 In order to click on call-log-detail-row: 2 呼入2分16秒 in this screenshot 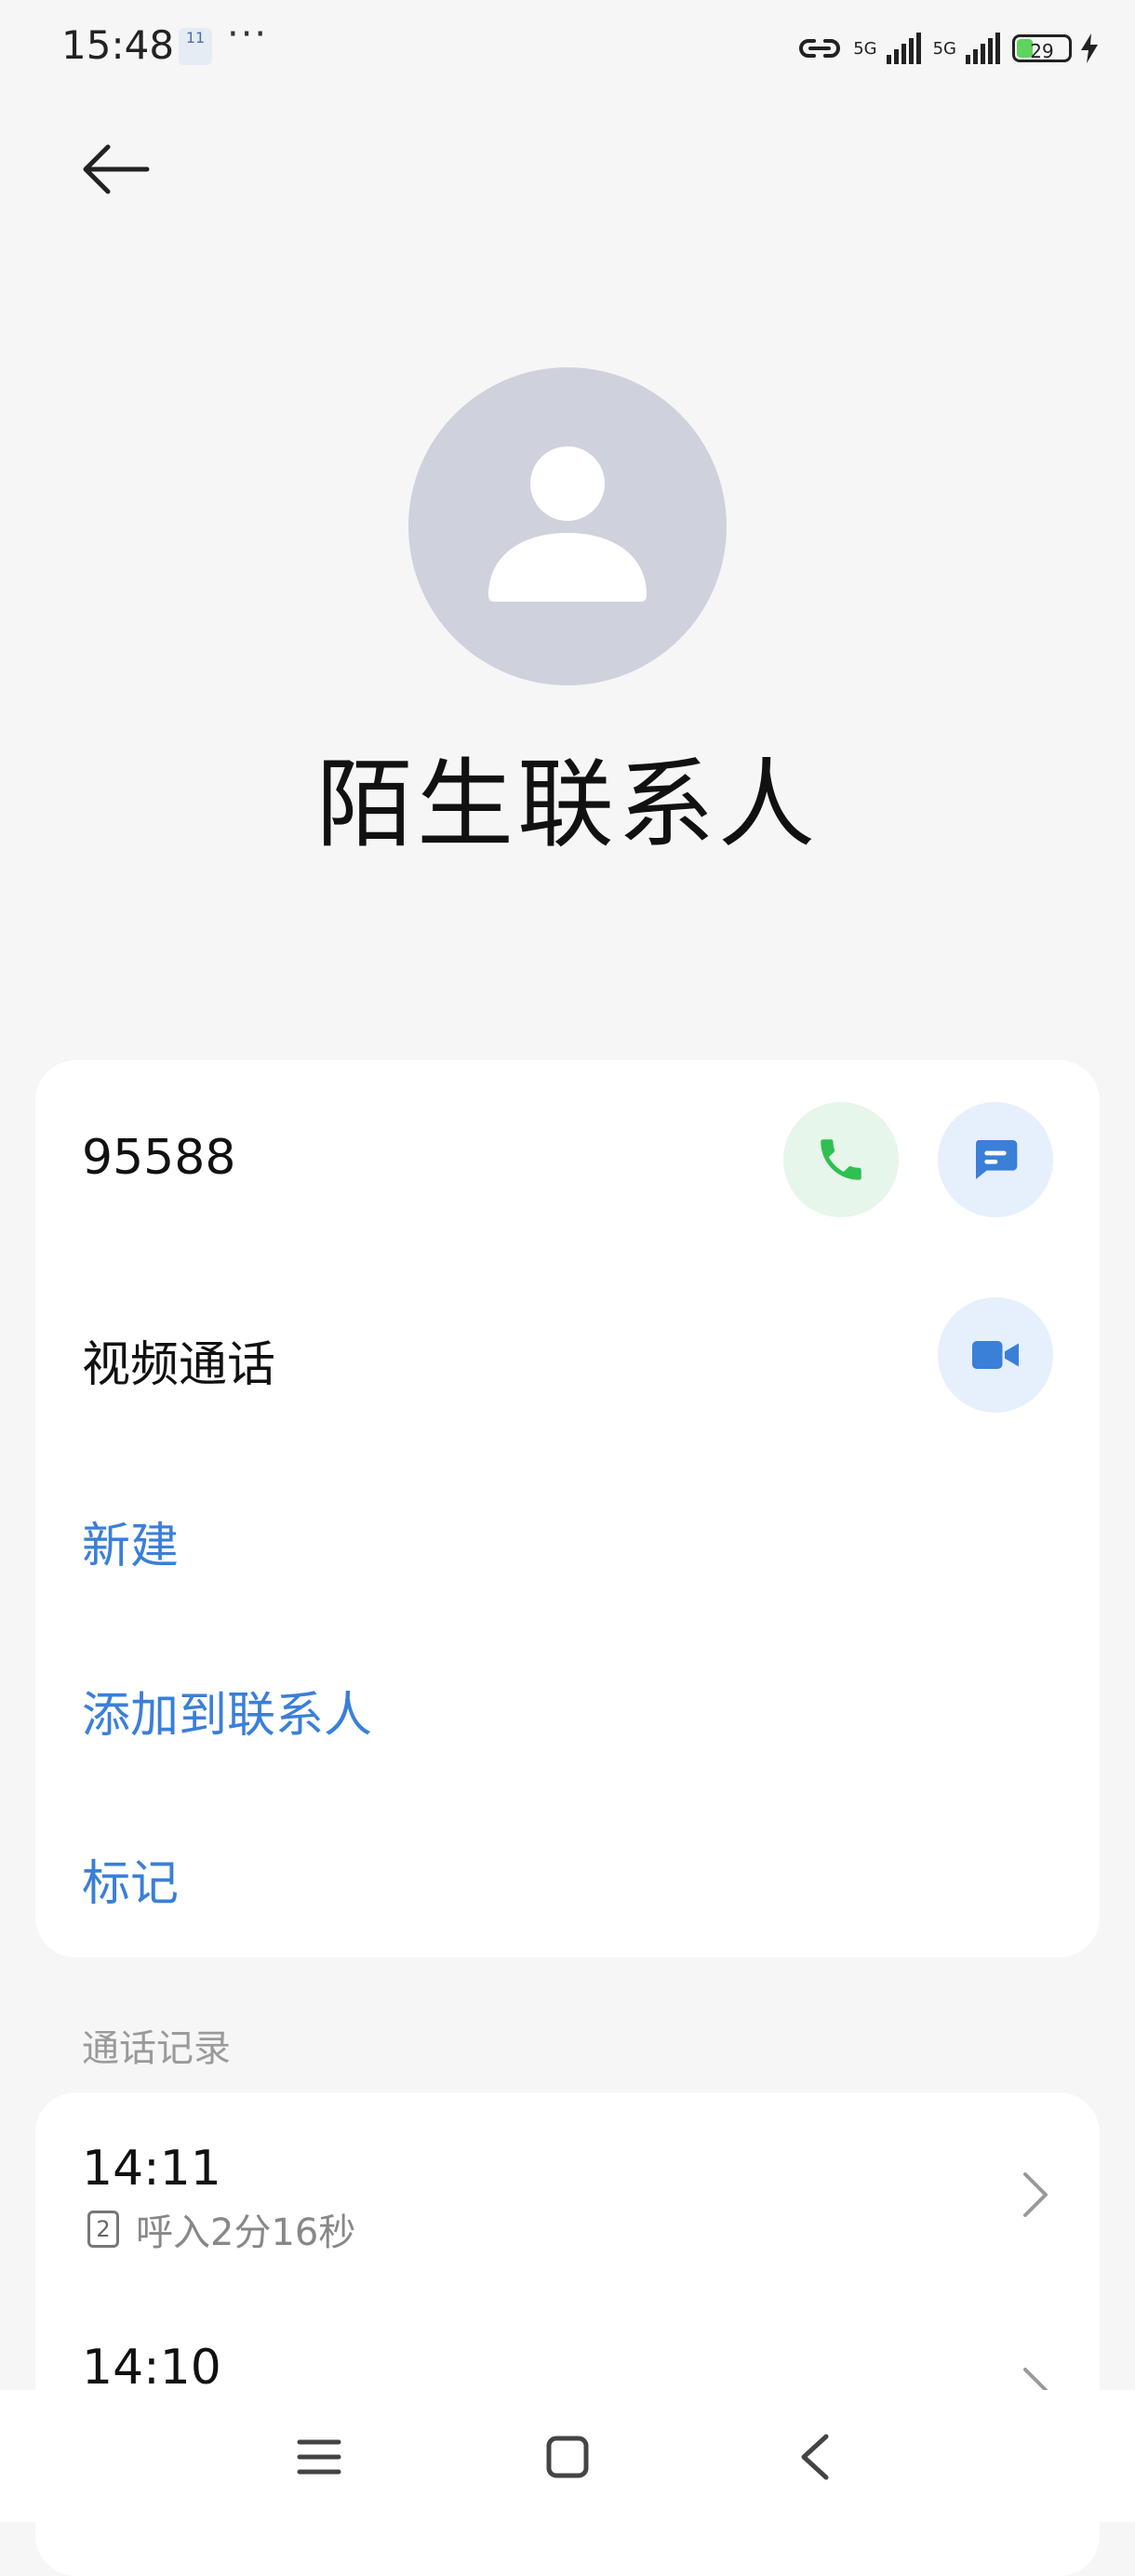, I will do `click(221, 2229)`.